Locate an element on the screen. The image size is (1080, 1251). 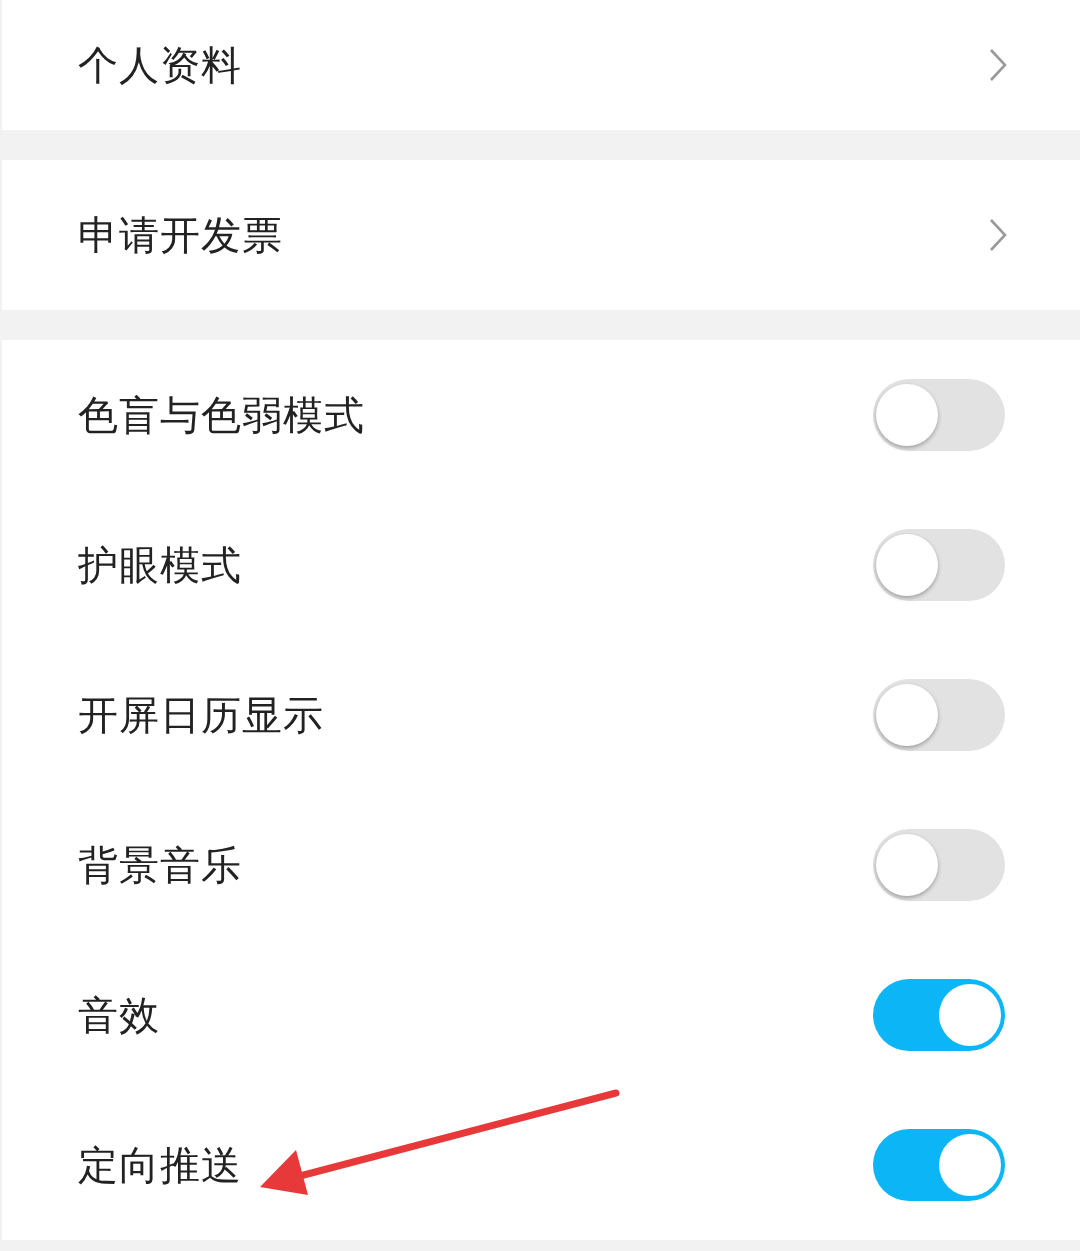
settings-item: 个人资料 is located at coordinates (541, 65).